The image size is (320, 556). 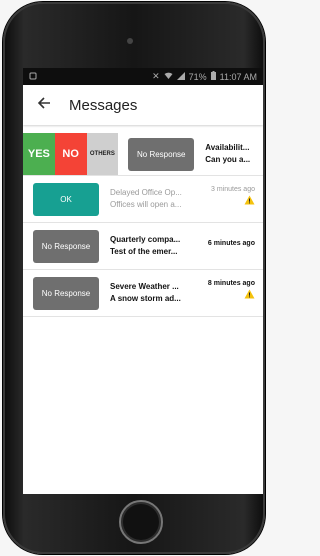 I want to click on signal-icon, so click(x=180, y=76).